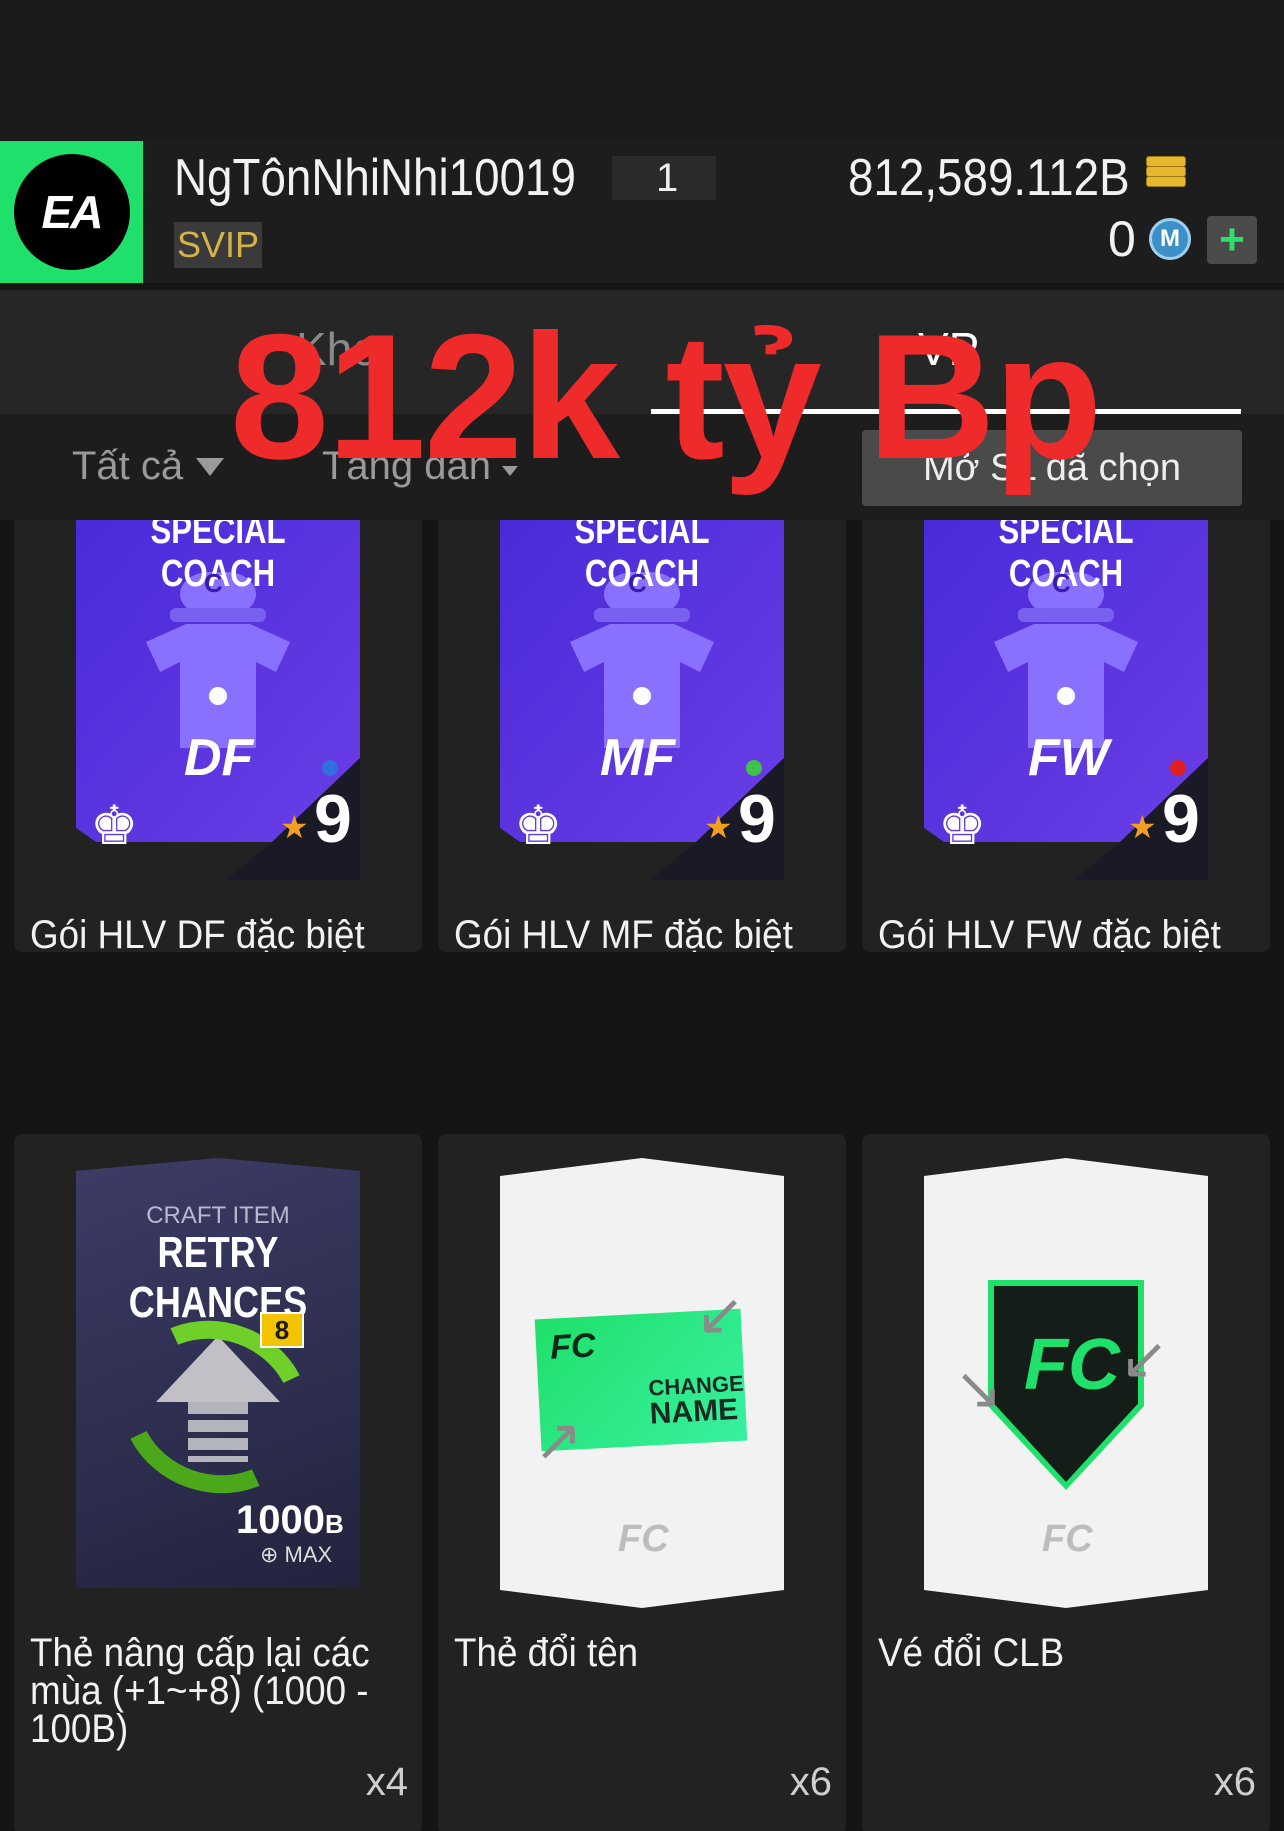 The width and height of the screenshot is (1284, 1831). I want to click on category-filter: Tất cả, so click(127, 466).